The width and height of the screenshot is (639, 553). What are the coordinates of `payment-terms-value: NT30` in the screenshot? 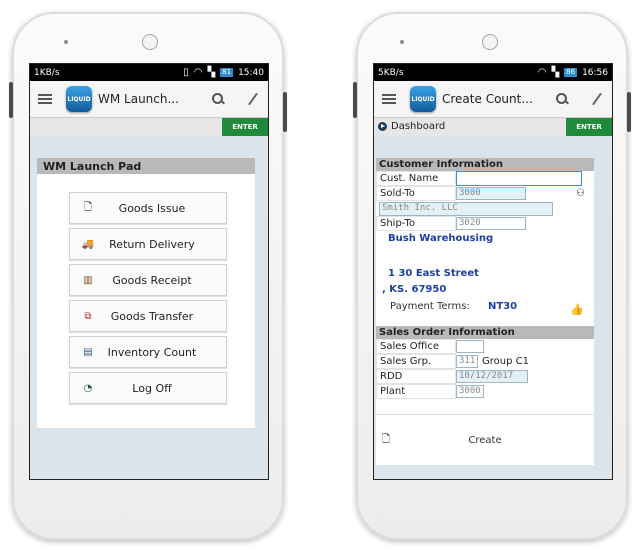 It's located at (503, 306).